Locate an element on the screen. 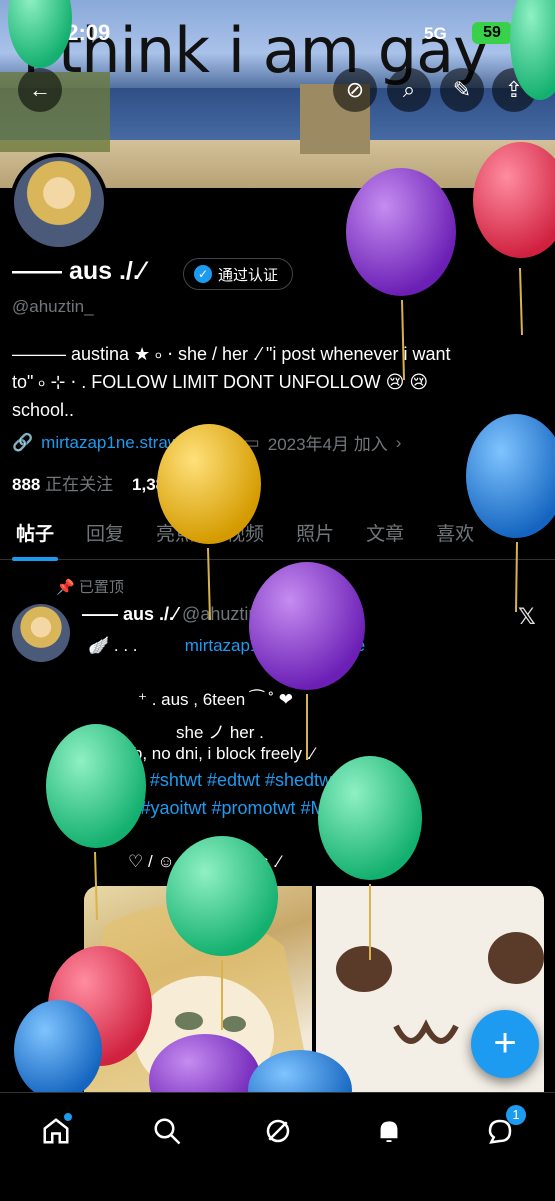 The width and height of the screenshot is (555, 1201). grok-button: ⊘ is located at coordinates (355, 90).